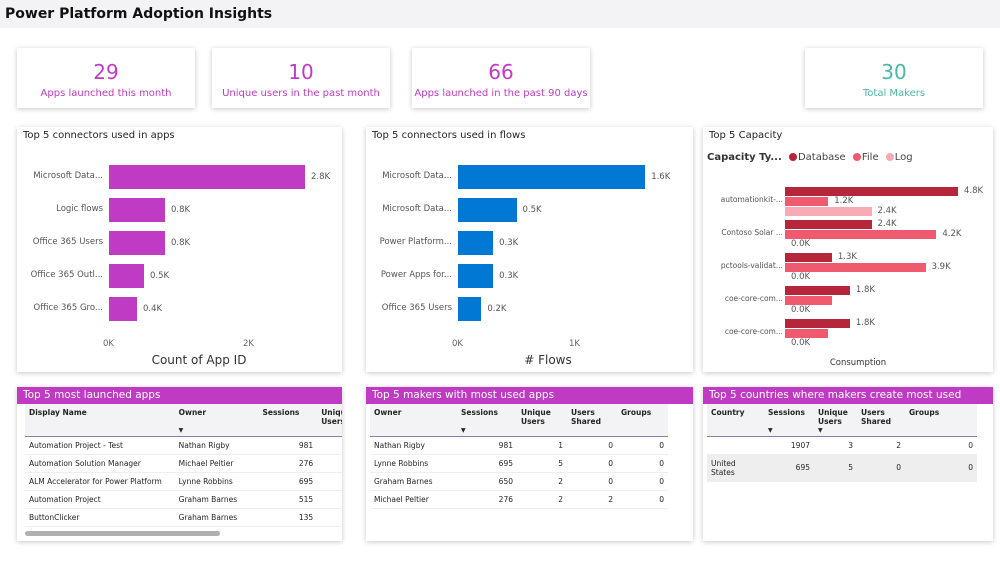 The height and width of the screenshot is (561, 1000). Describe the element at coordinates (100, 420) in the screenshot. I see `col-display-name: Display Name` at that location.